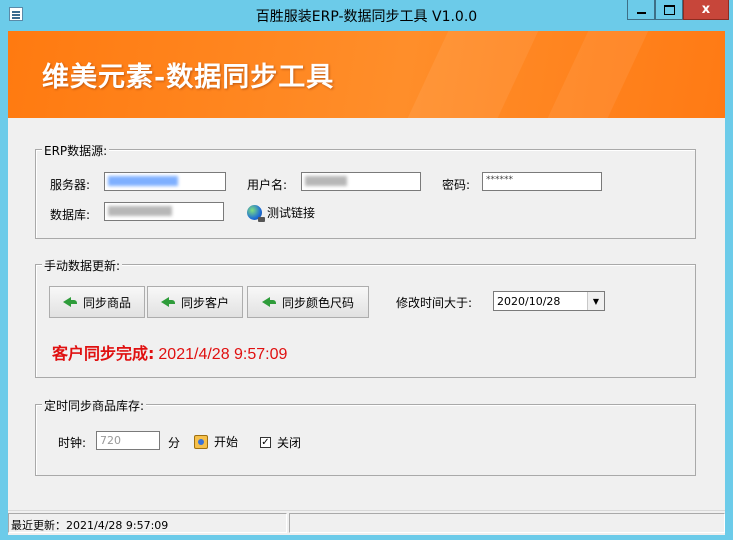 The width and height of the screenshot is (733, 540). What do you see at coordinates (434, 303) in the screenshot?
I see `modified-after-label: 修改时间大于:` at bounding box center [434, 303].